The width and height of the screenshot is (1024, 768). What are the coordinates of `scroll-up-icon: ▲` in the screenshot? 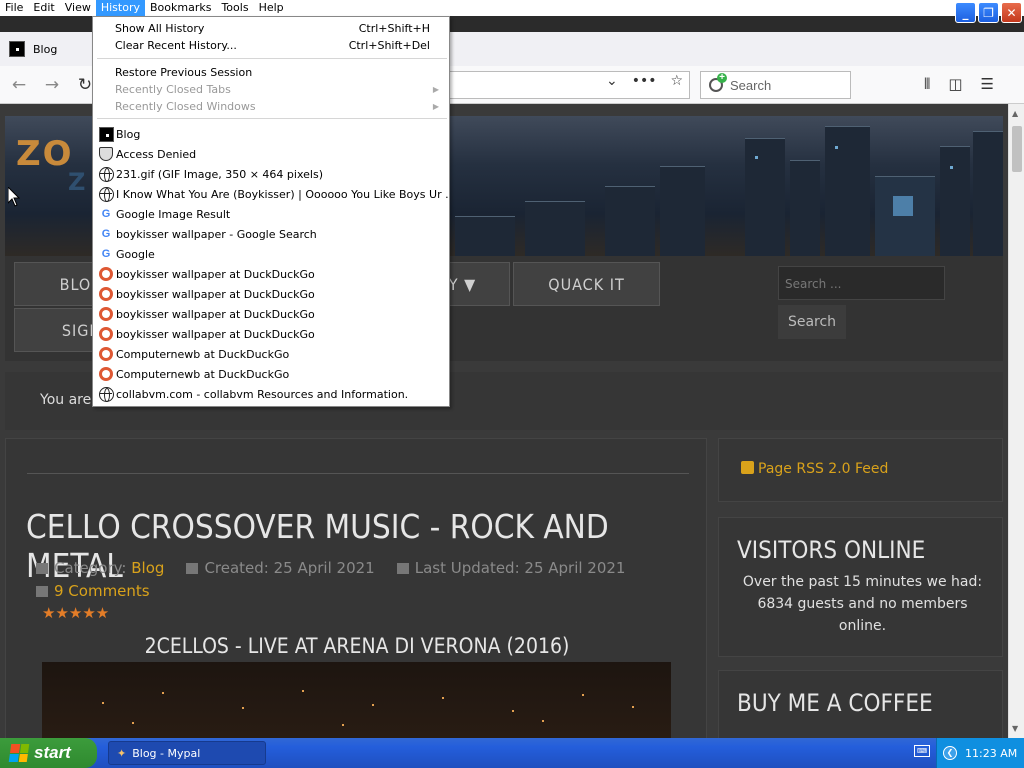 It's located at (1015, 113).